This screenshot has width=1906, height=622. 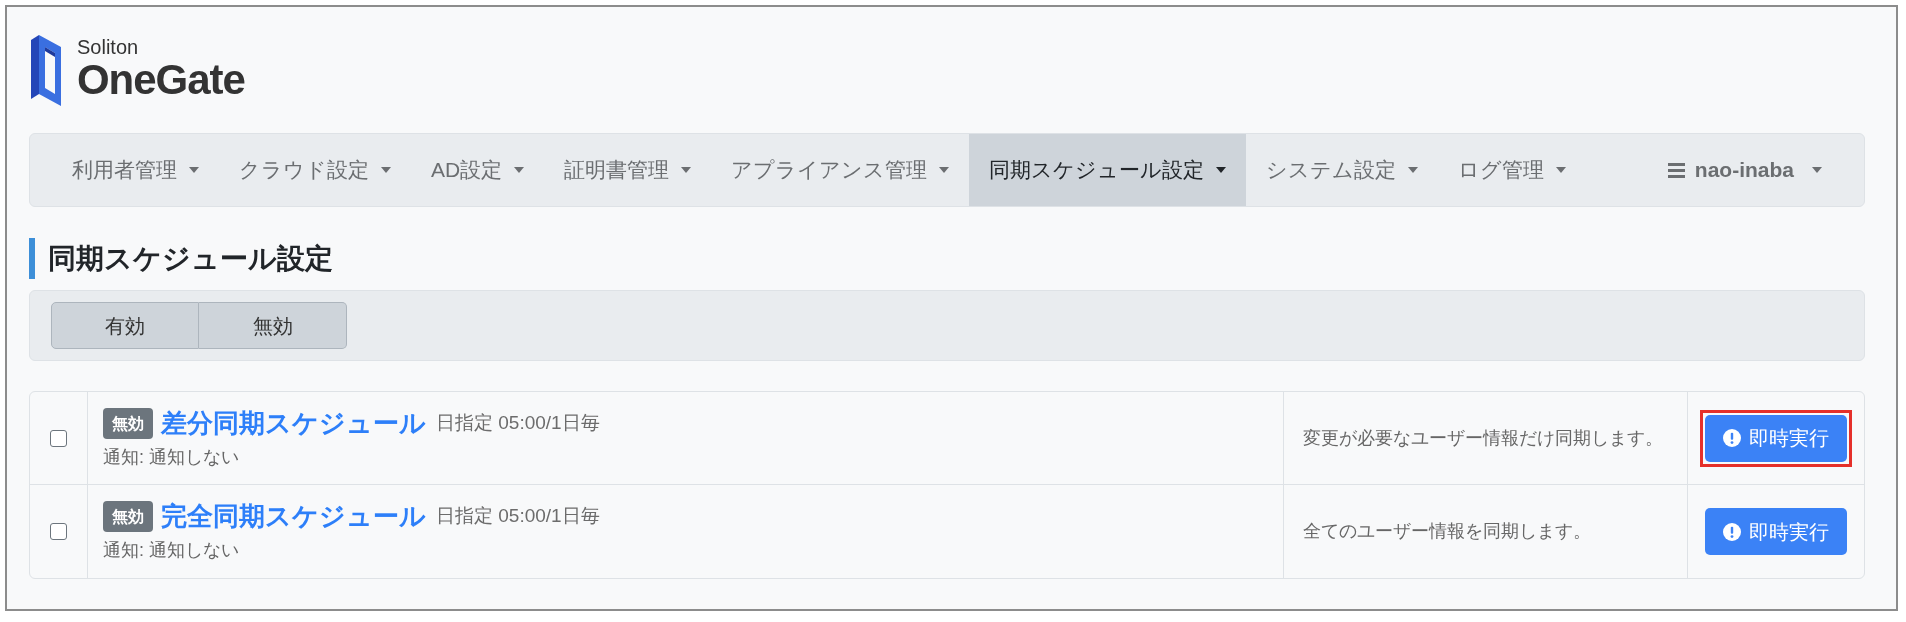 I want to click on logo-icon, so click(x=46, y=70).